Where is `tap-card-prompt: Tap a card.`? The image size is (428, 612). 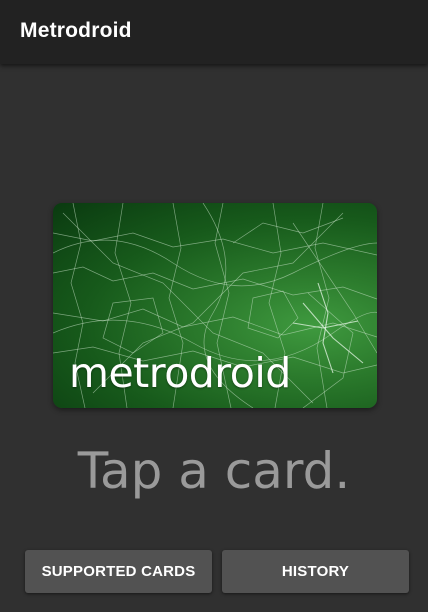 tap-card-prompt: Tap a card. is located at coordinates (214, 471).